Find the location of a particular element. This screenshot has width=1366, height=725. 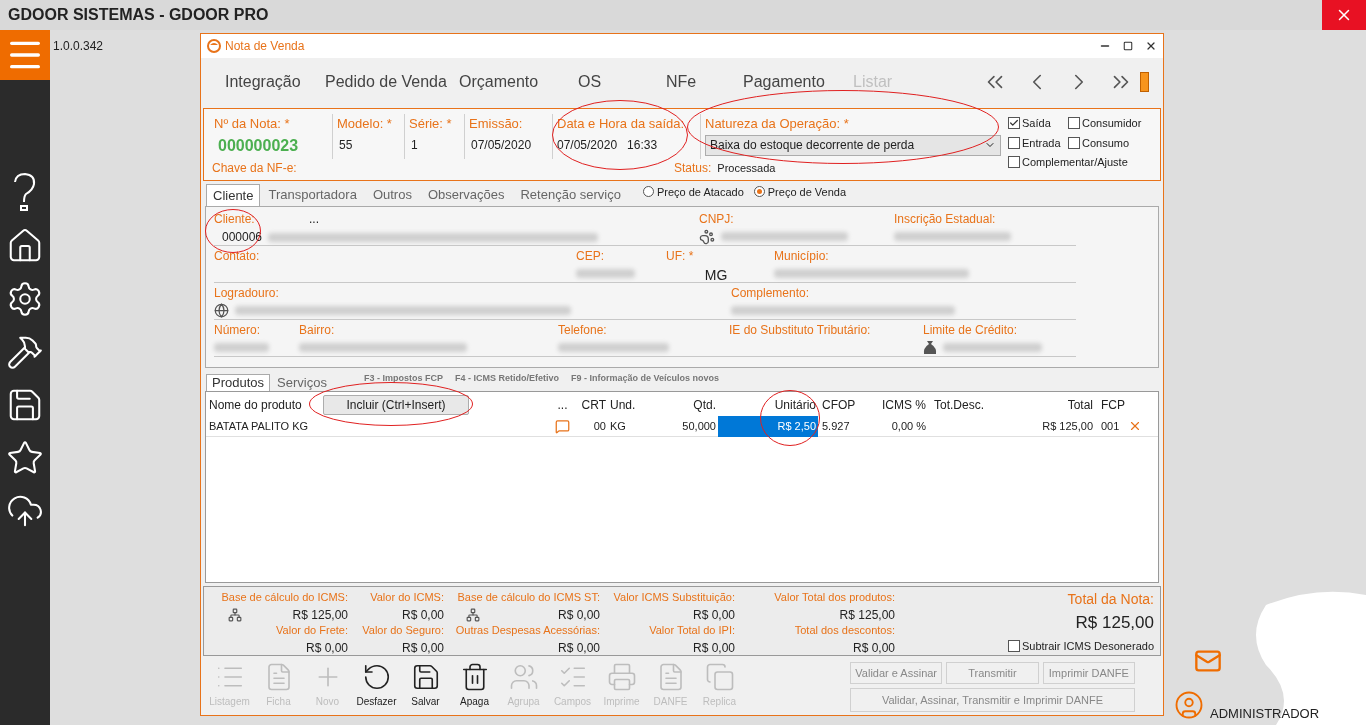

field-label: Limite de Crédito: is located at coordinates (970, 330).